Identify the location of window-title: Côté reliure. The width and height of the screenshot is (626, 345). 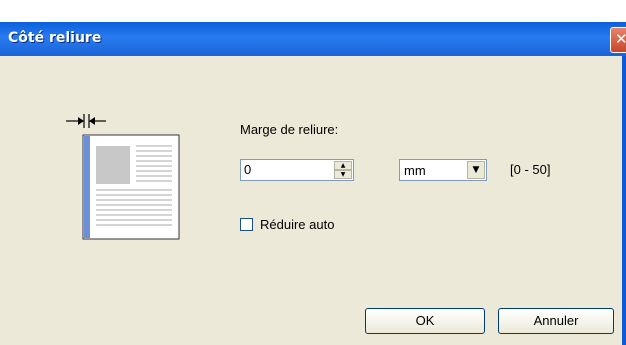
(55, 38).